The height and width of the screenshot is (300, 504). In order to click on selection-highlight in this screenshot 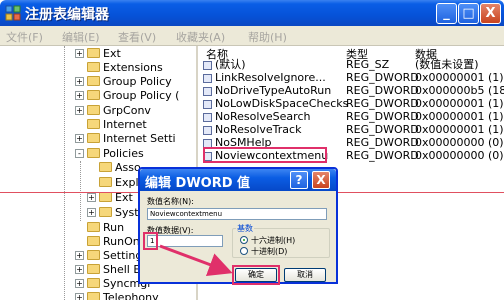, I will do `click(265, 155)`.